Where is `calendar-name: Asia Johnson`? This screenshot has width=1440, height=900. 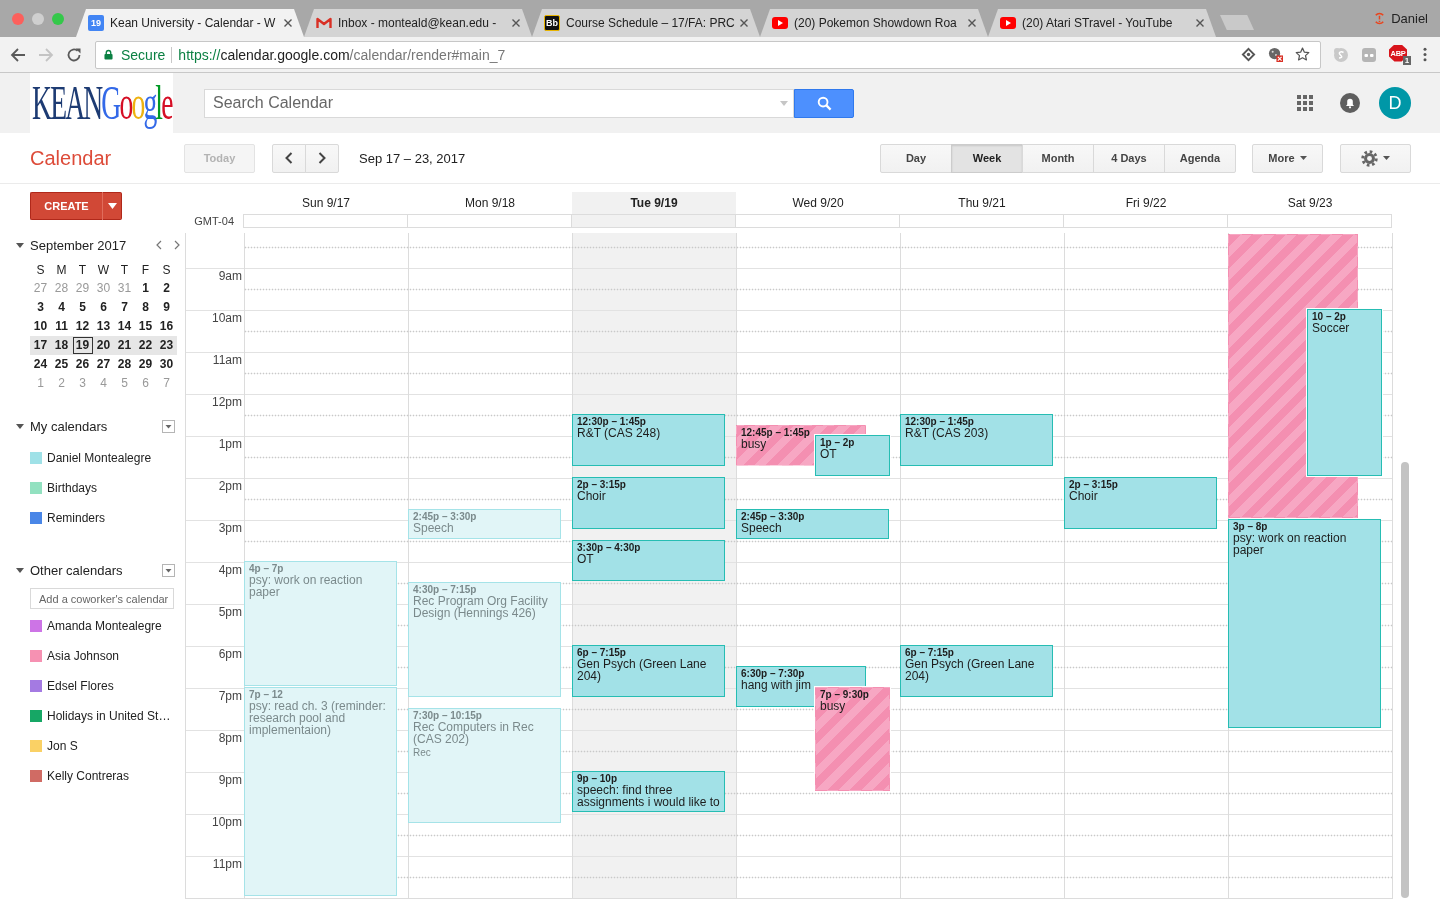
calendar-name: Asia Johnson is located at coordinates (83, 656).